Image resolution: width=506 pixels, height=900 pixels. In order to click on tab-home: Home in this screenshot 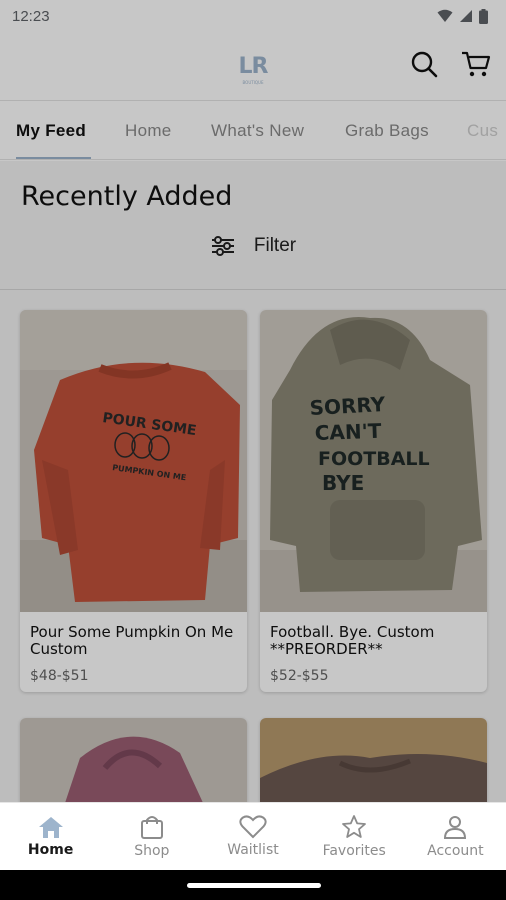, I will do `click(148, 130)`.